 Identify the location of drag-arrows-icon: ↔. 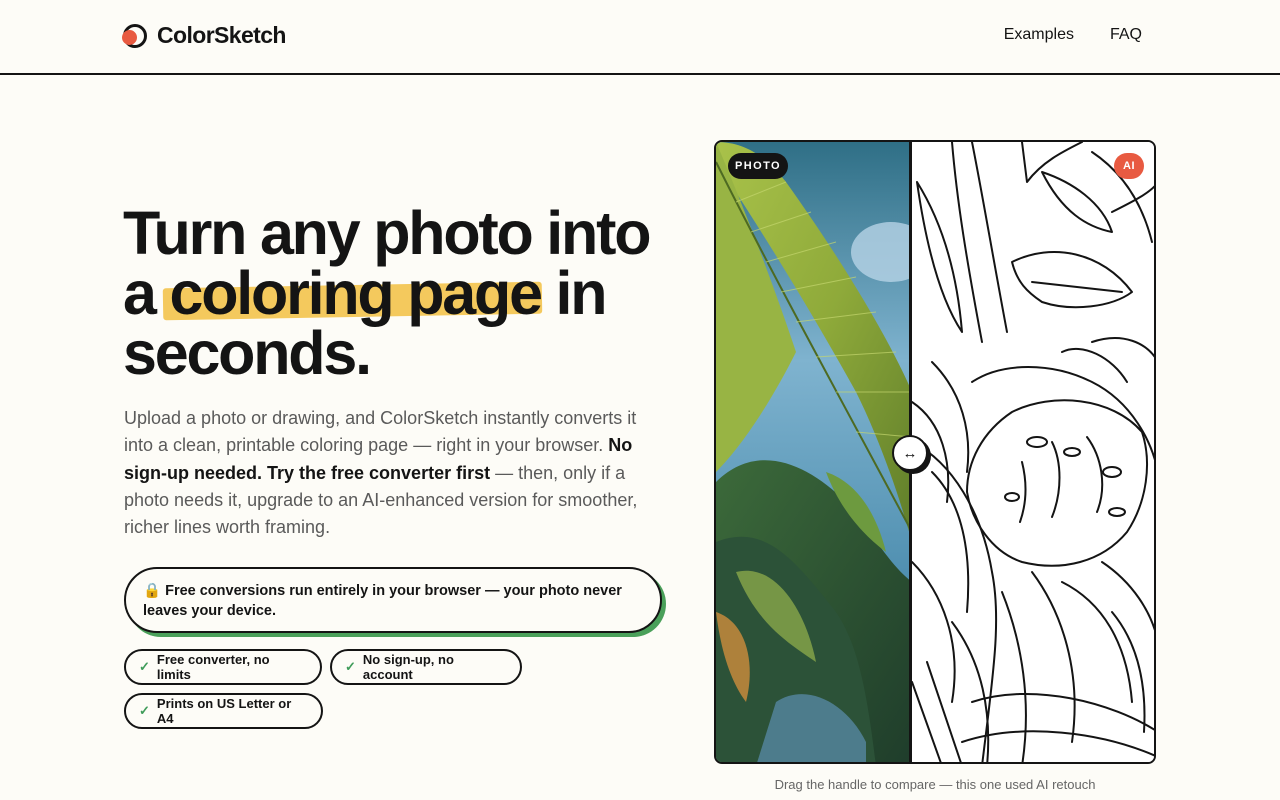
(910, 453).